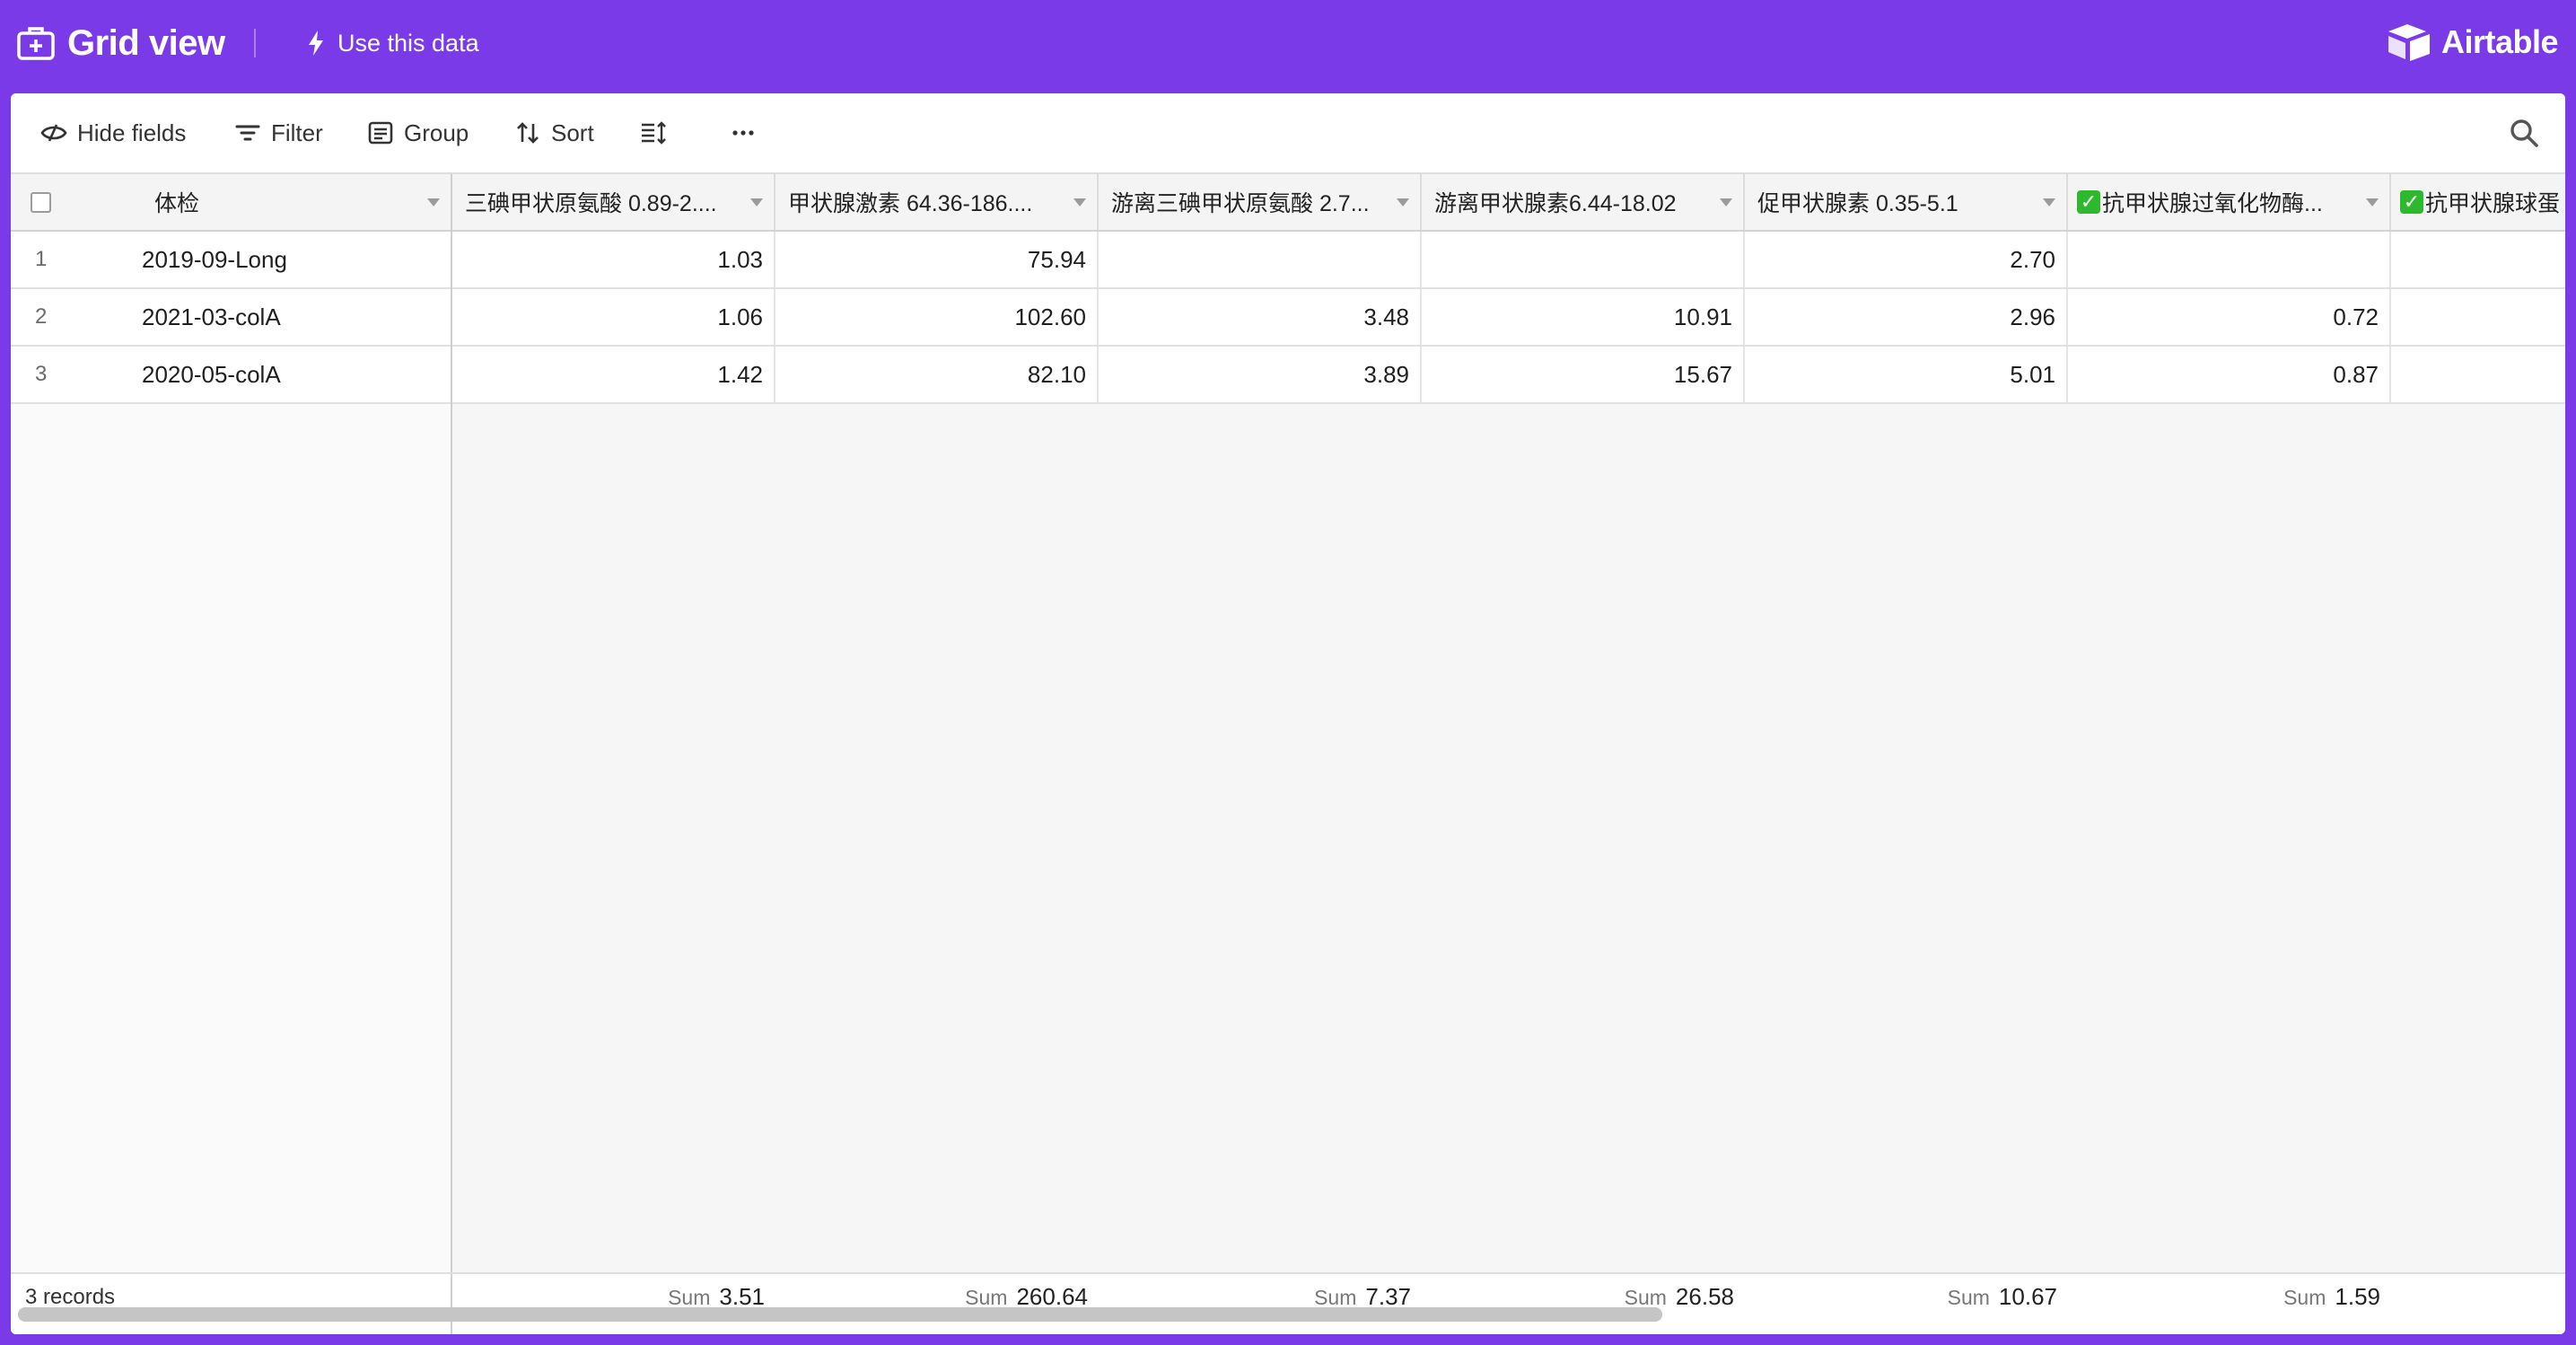  I want to click on airtable-logo-icon, so click(2409, 42).